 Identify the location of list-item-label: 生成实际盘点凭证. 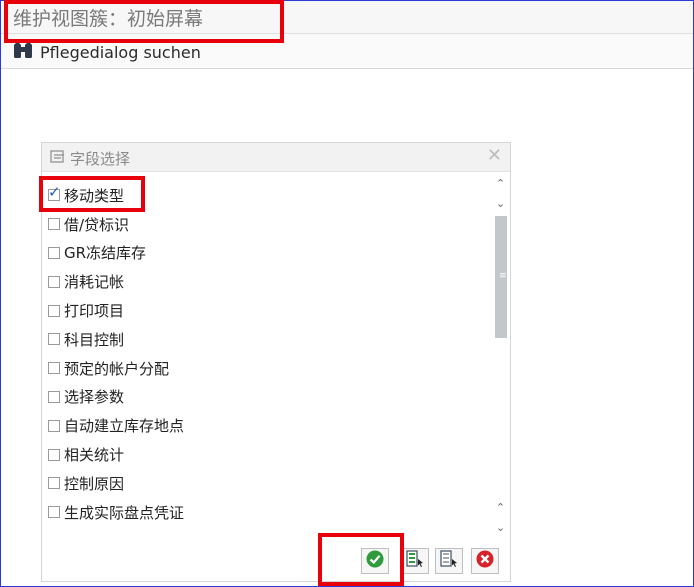
(124, 512).